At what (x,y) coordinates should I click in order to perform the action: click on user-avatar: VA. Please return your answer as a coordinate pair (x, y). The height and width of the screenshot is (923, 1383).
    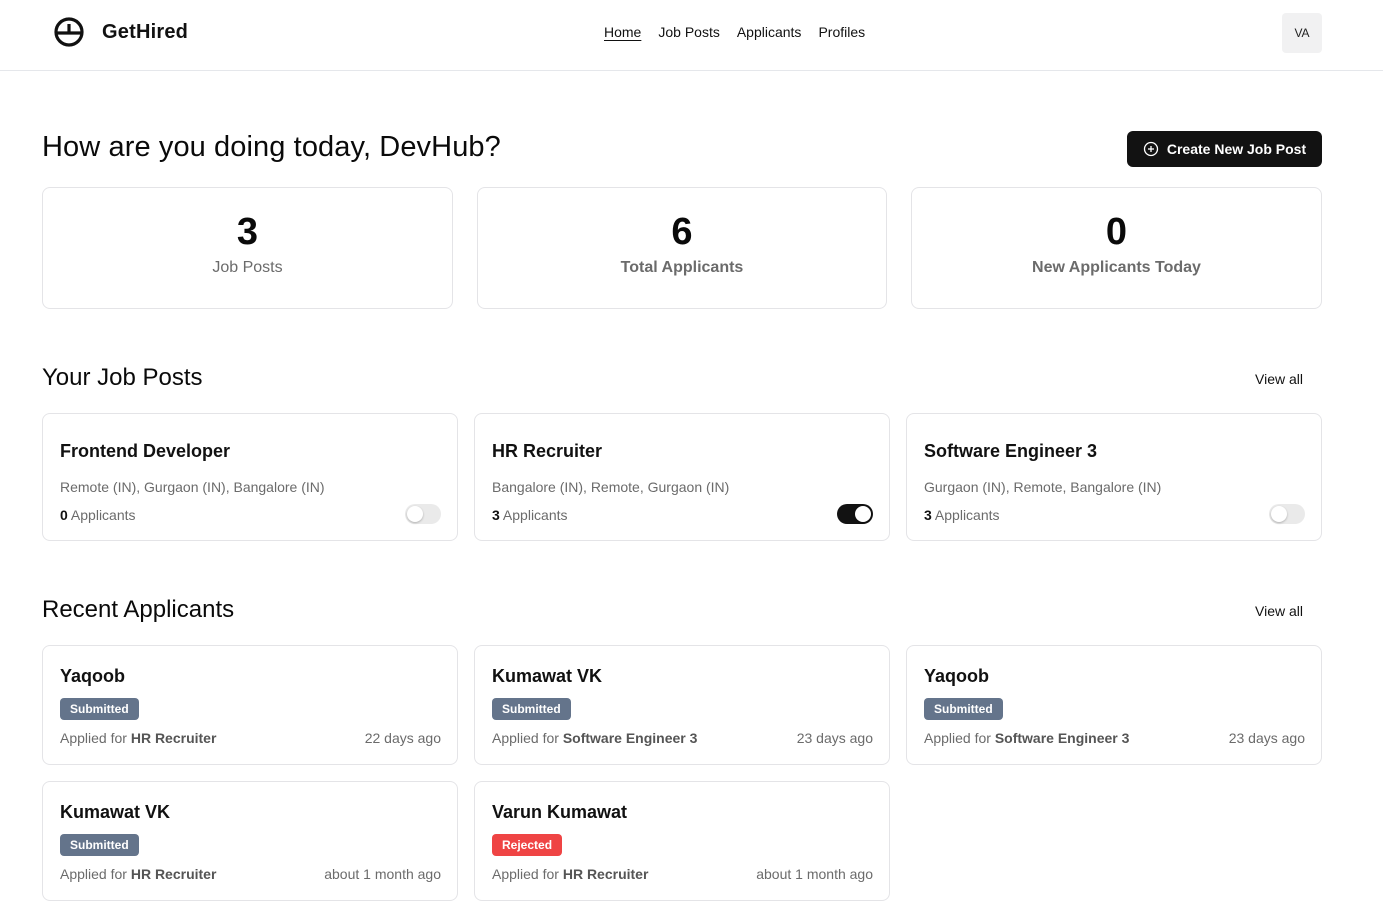
    Looking at the image, I should click on (1302, 33).